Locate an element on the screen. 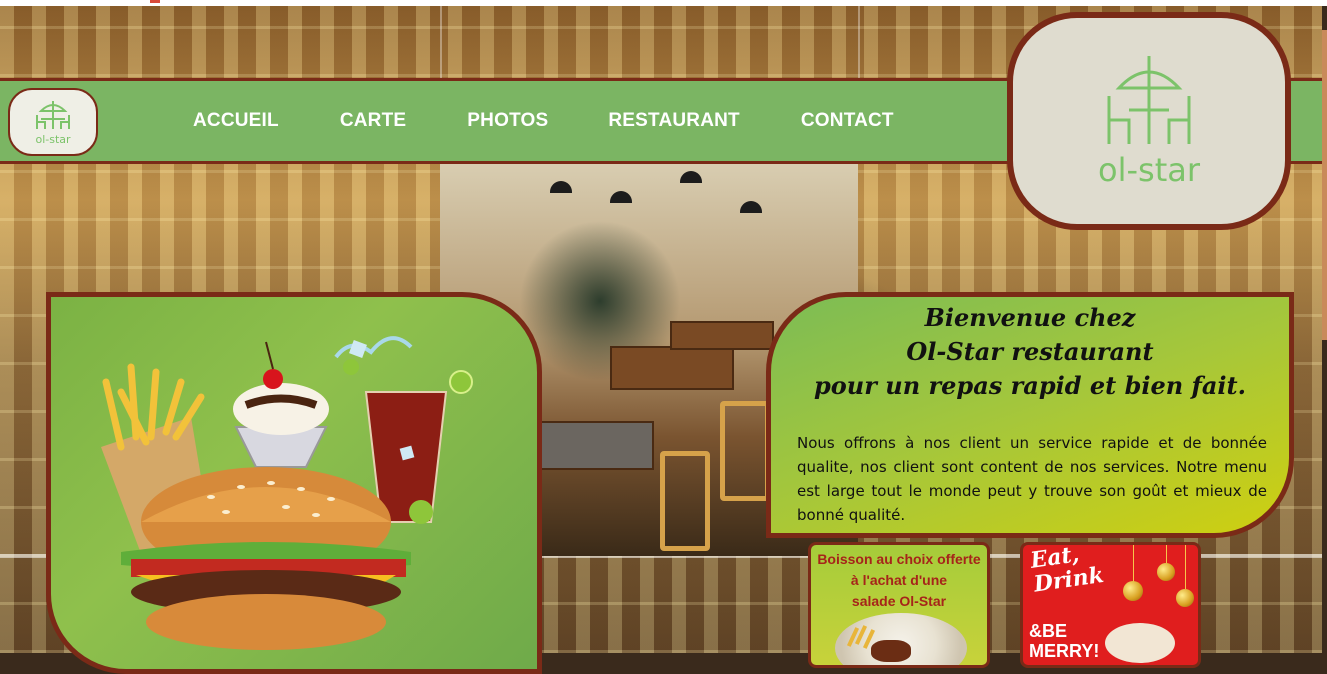  nav-link-carte: CARTE is located at coordinates (373, 121).